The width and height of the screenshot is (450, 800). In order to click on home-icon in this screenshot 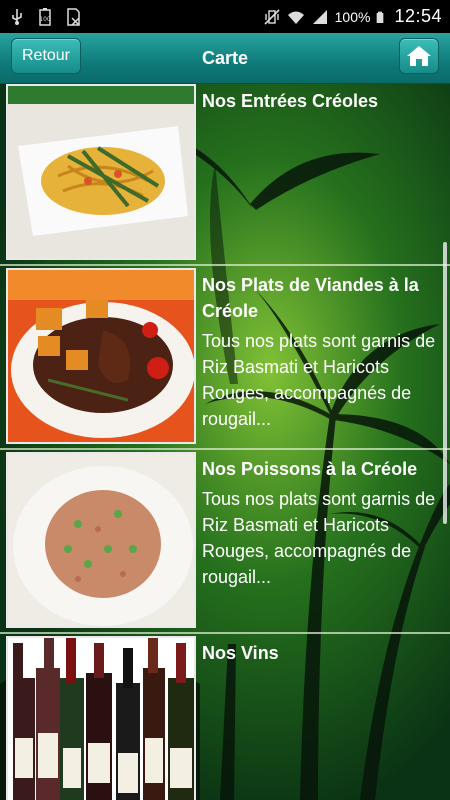, I will do `click(419, 56)`.